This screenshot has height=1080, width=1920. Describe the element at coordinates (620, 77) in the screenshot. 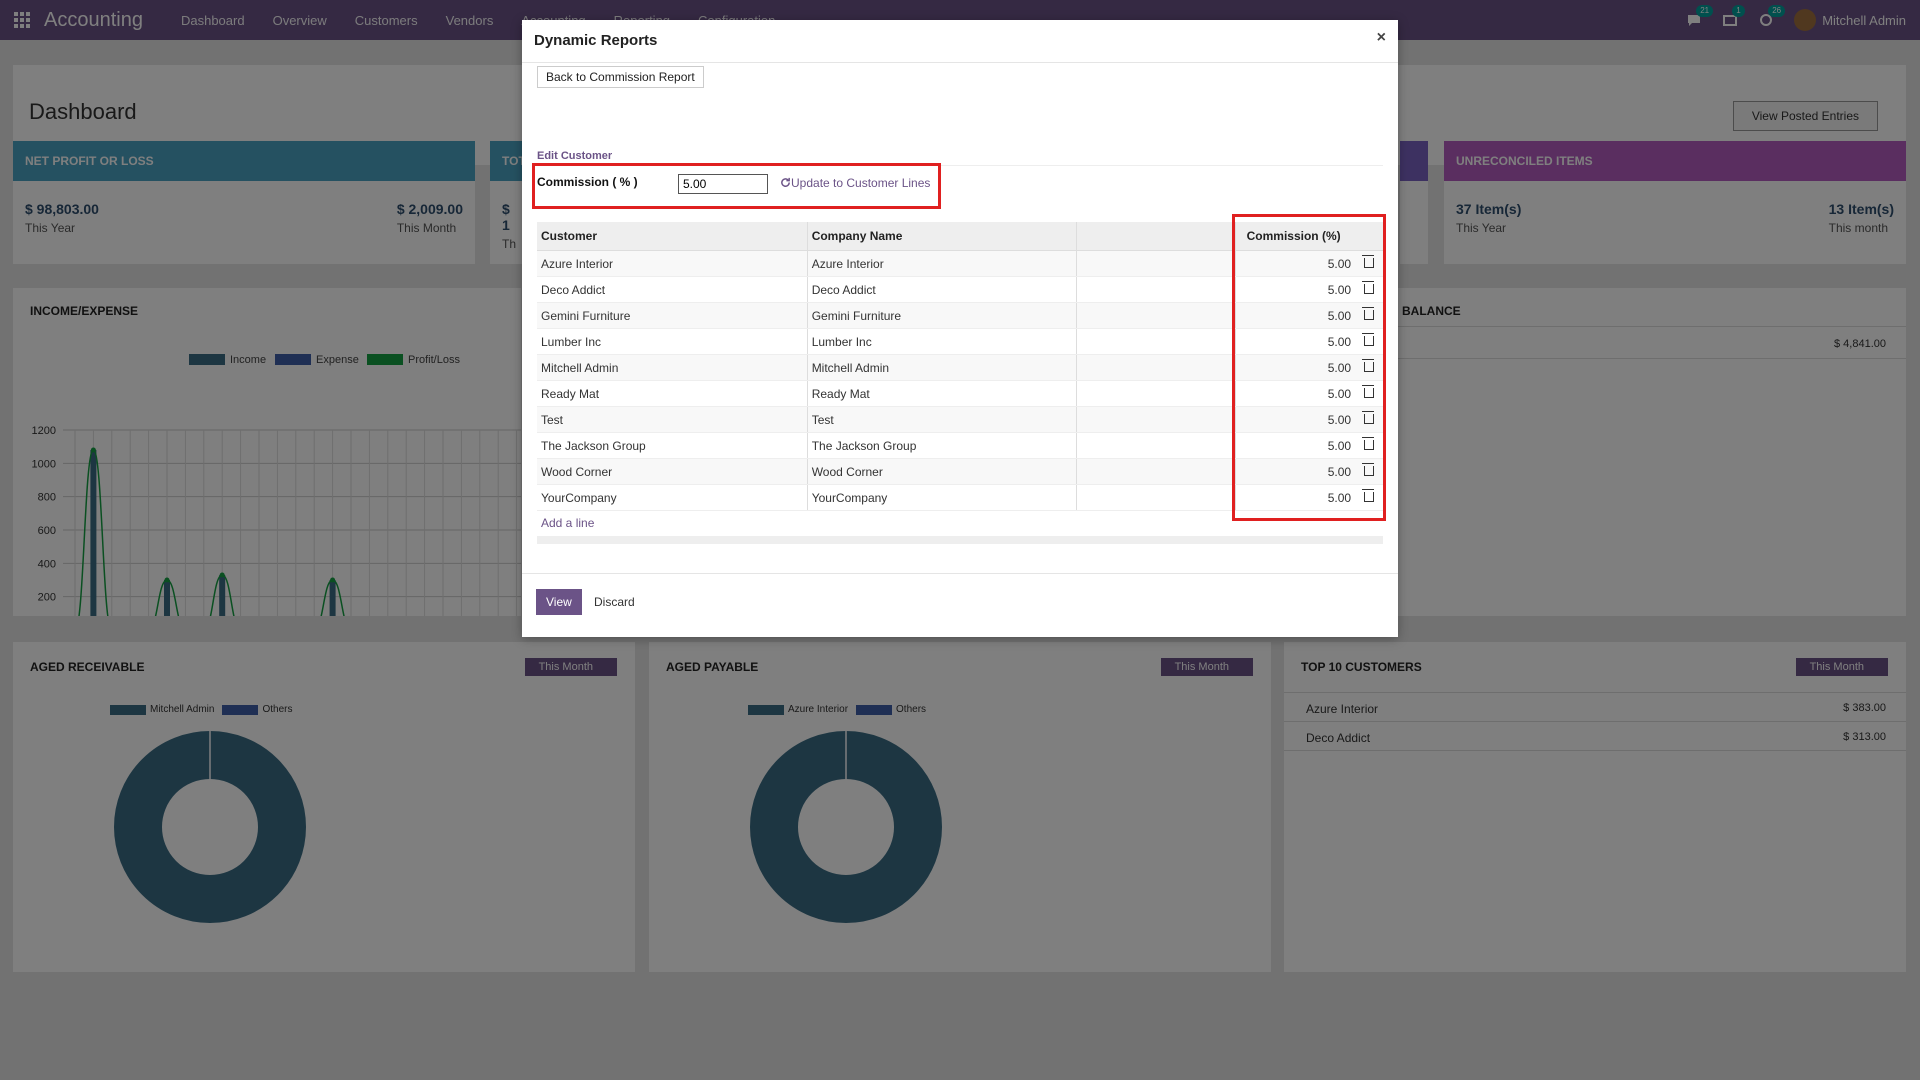

I see `back-to-commission-report-button: Back to Commission Report` at that location.